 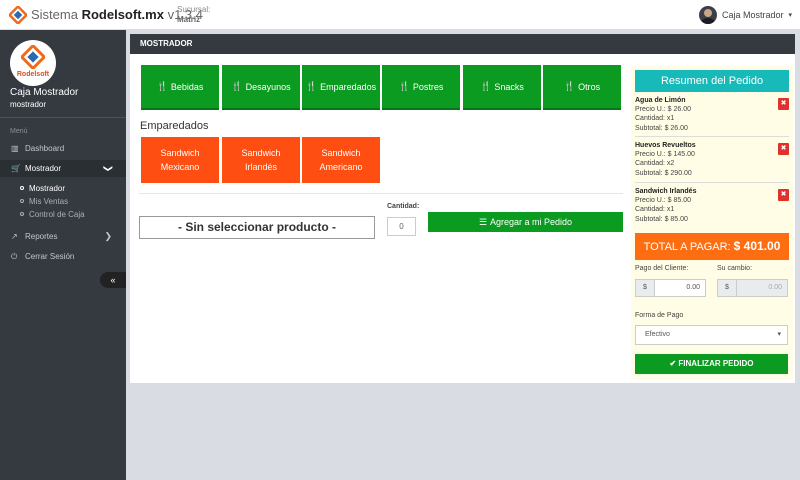 I want to click on category-button-otros: 🍴 Otros, so click(x=582, y=87).